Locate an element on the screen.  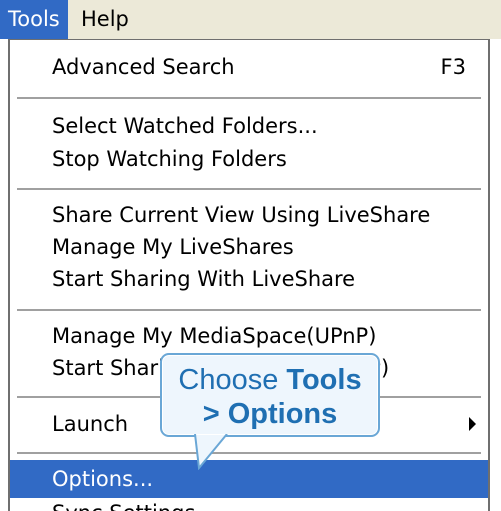
menu-item-shortcut: F3 is located at coordinates (453, 67).